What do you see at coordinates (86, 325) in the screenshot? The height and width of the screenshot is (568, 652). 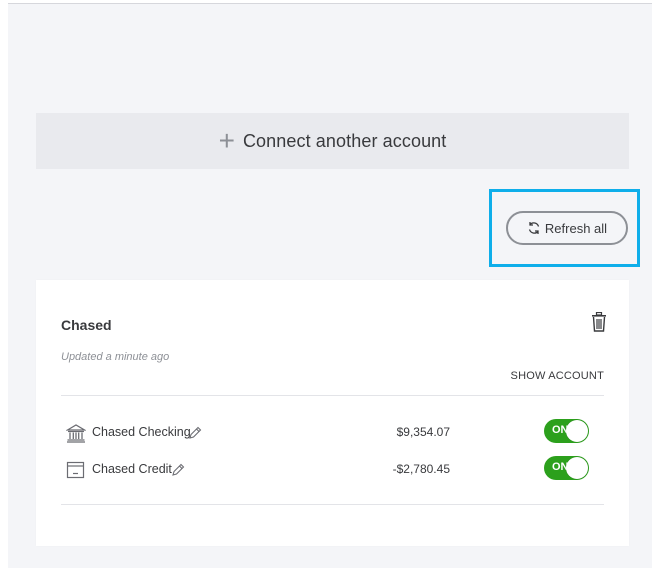 I see `bank-name: Chased` at bounding box center [86, 325].